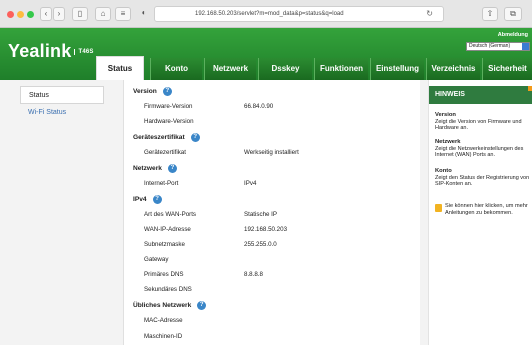  Describe the element at coordinates (530, 88) in the screenshot. I see `corner-marker-icon` at that location.